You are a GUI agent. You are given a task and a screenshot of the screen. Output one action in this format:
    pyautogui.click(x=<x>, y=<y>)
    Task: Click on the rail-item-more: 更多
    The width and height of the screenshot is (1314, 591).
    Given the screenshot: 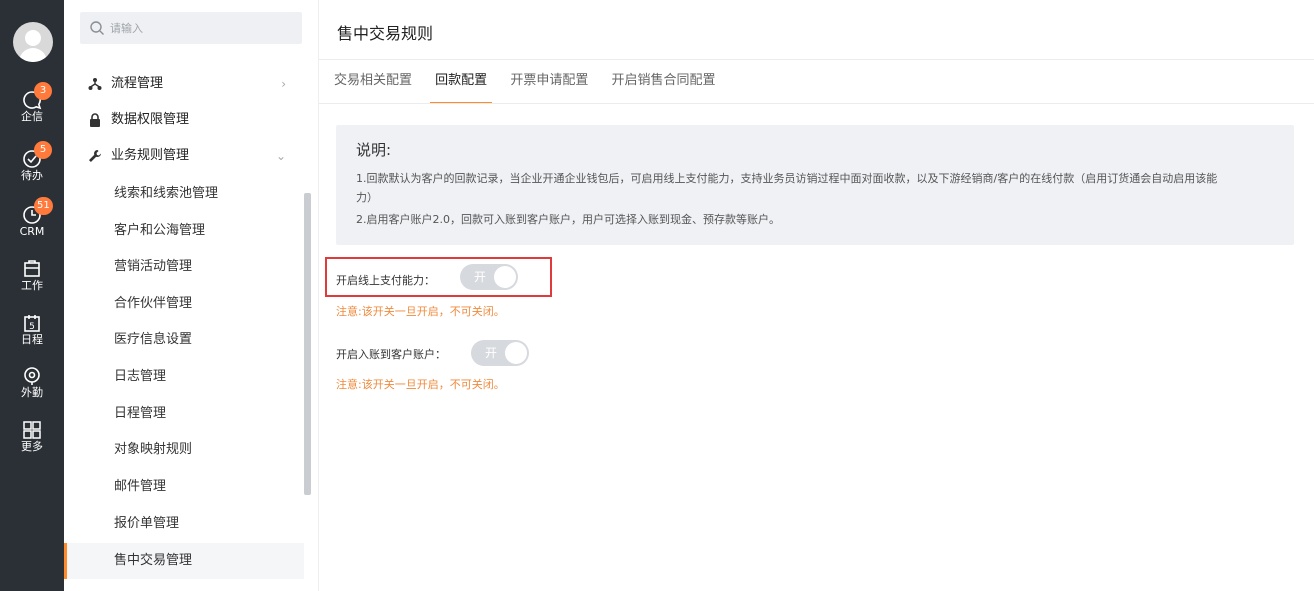 What is the action you would take?
    pyautogui.click(x=32, y=436)
    